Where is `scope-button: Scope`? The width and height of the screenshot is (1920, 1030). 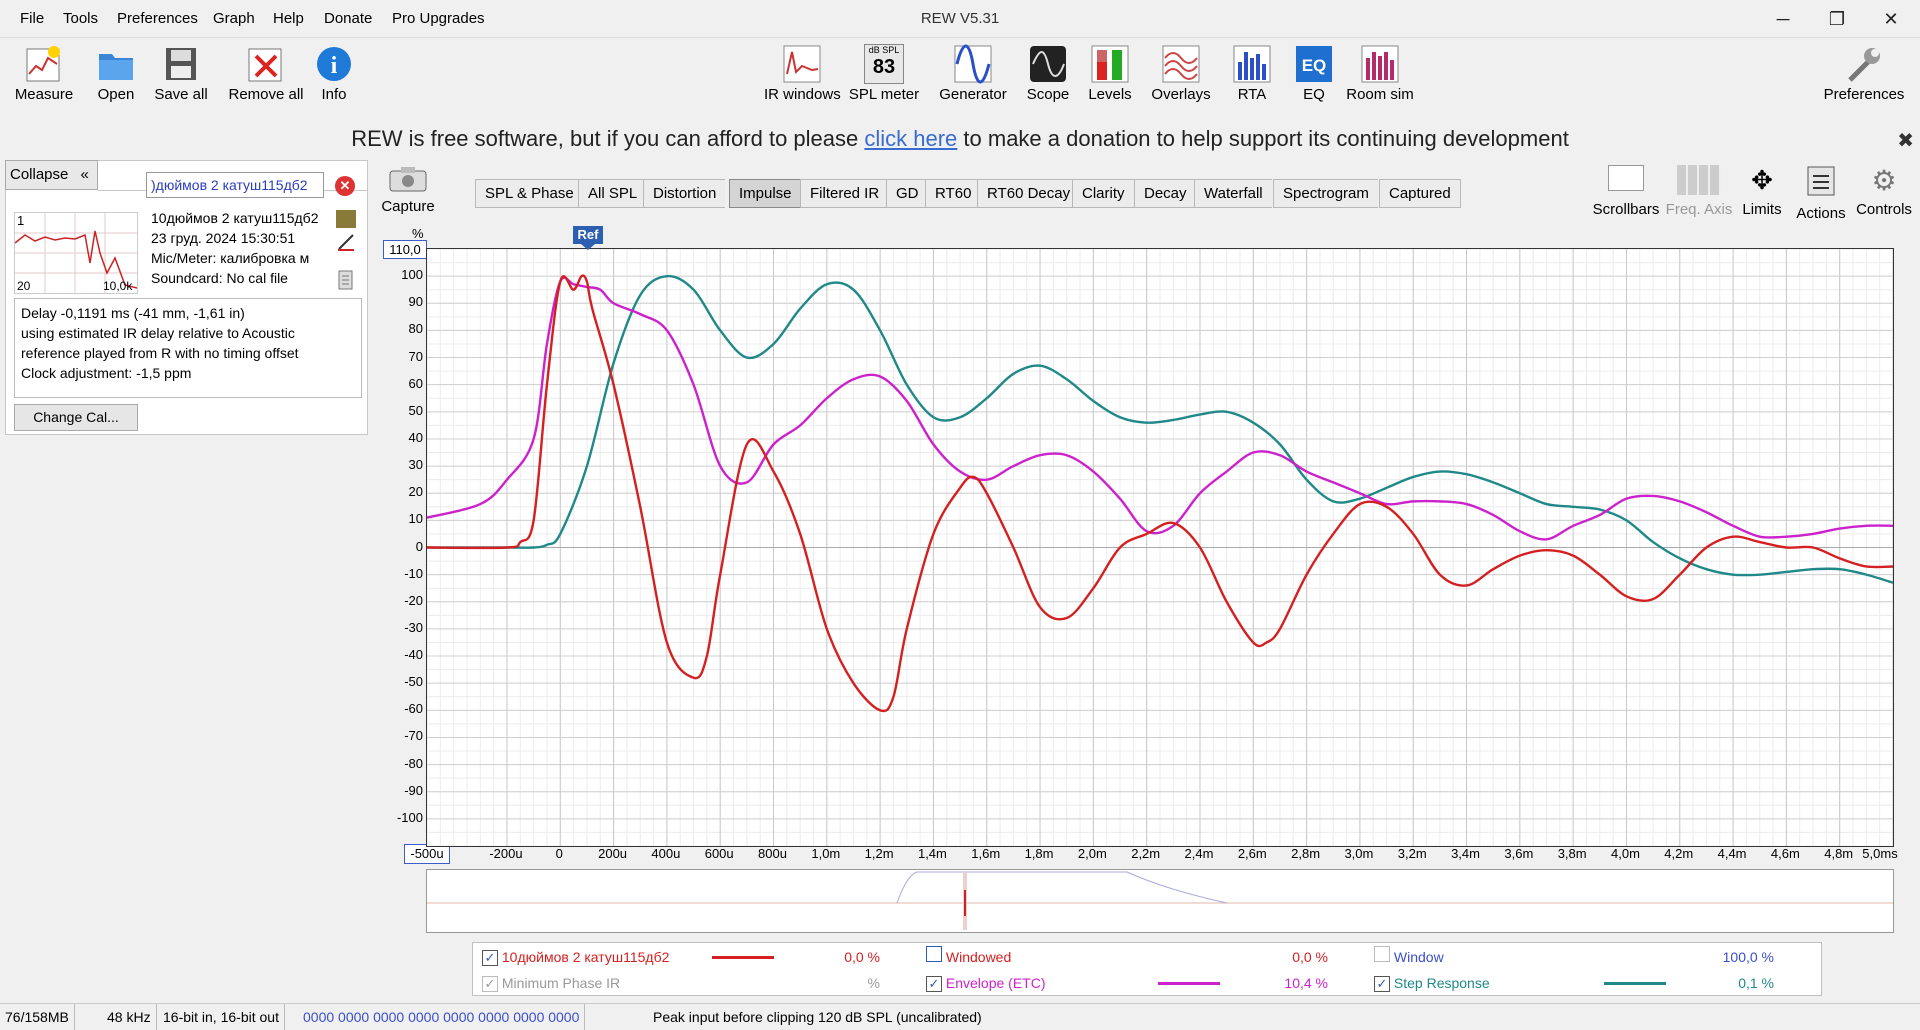
scope-button: Scope is located at coordinates (1048, 79).